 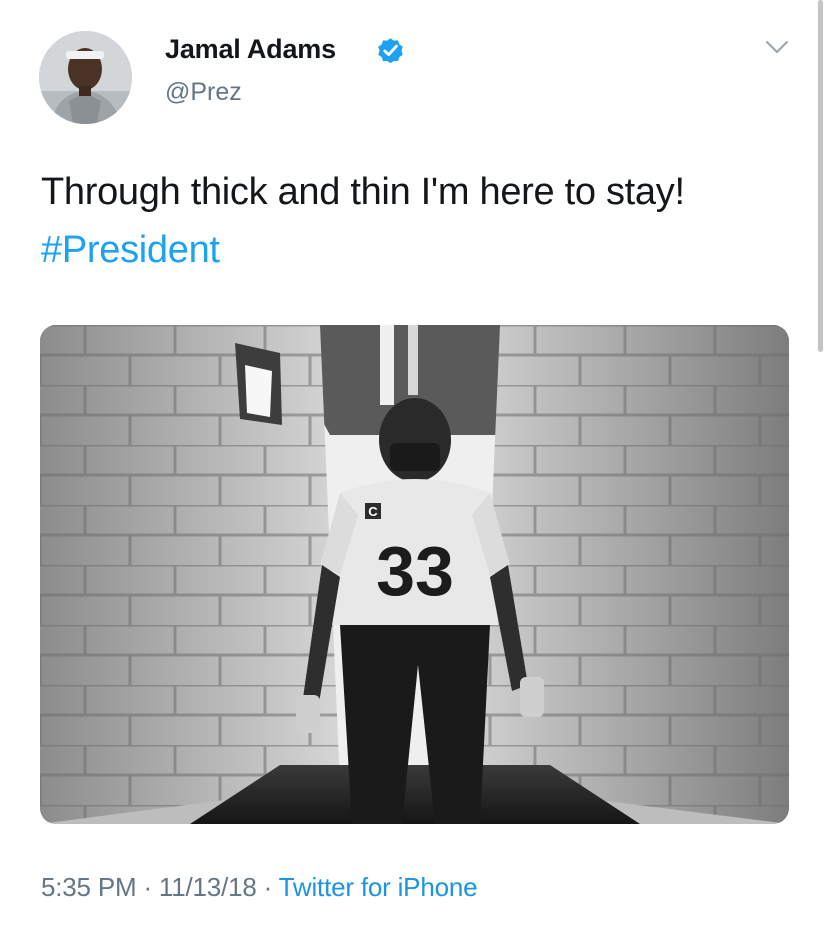 What do you see at coordinates (203, 92) in the screenshot?
I see `user-handle: @Prez` at bounding box center [203, 92].